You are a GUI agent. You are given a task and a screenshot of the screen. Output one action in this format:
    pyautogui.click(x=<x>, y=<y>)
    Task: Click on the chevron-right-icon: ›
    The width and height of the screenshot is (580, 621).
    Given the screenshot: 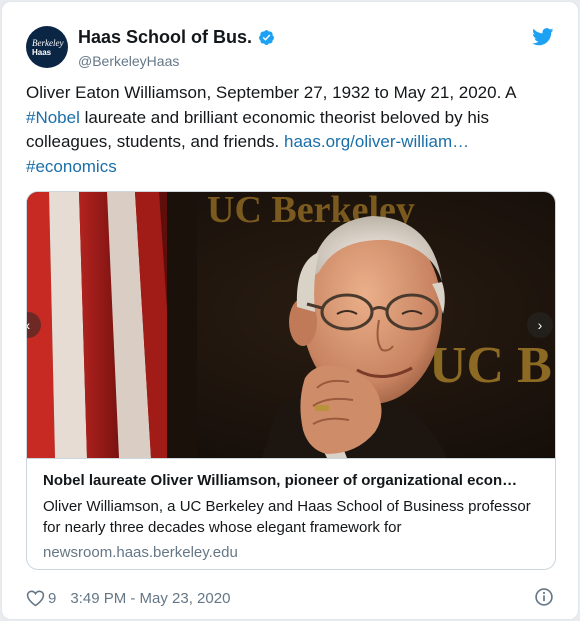 What is the action you would take?
    pyautogui.click(x=540, y=325)
    